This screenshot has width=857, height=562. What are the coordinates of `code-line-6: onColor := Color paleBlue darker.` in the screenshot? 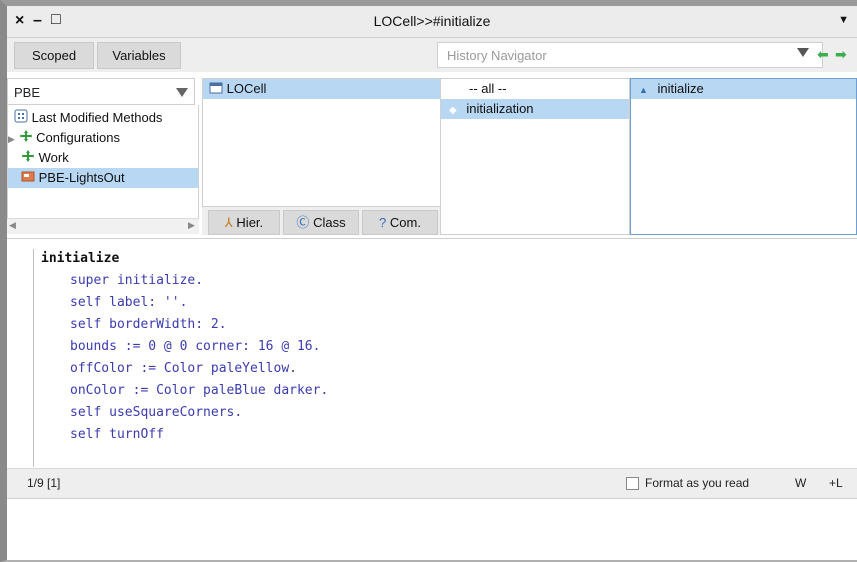 It's located at (199, 390).